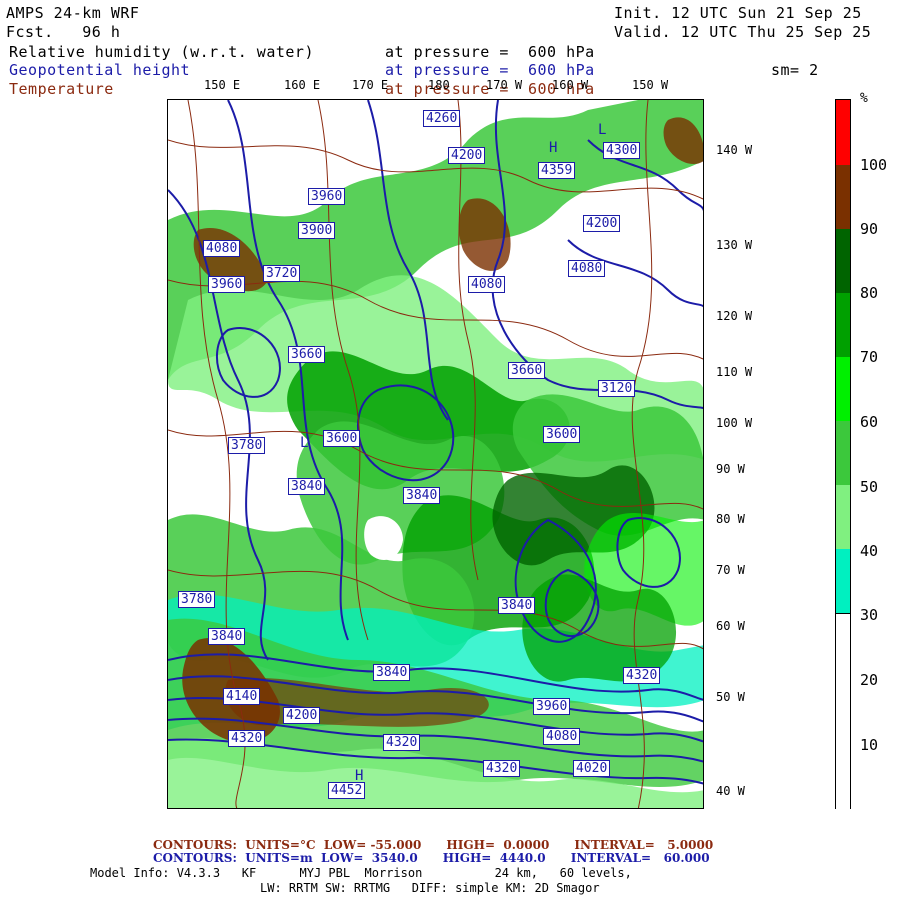 This screenshot has width=900, height=900. What do you see at coordinates (622, 150) in the screenshot?
I see `height-label: 4300` at bounding box center [622, 150].